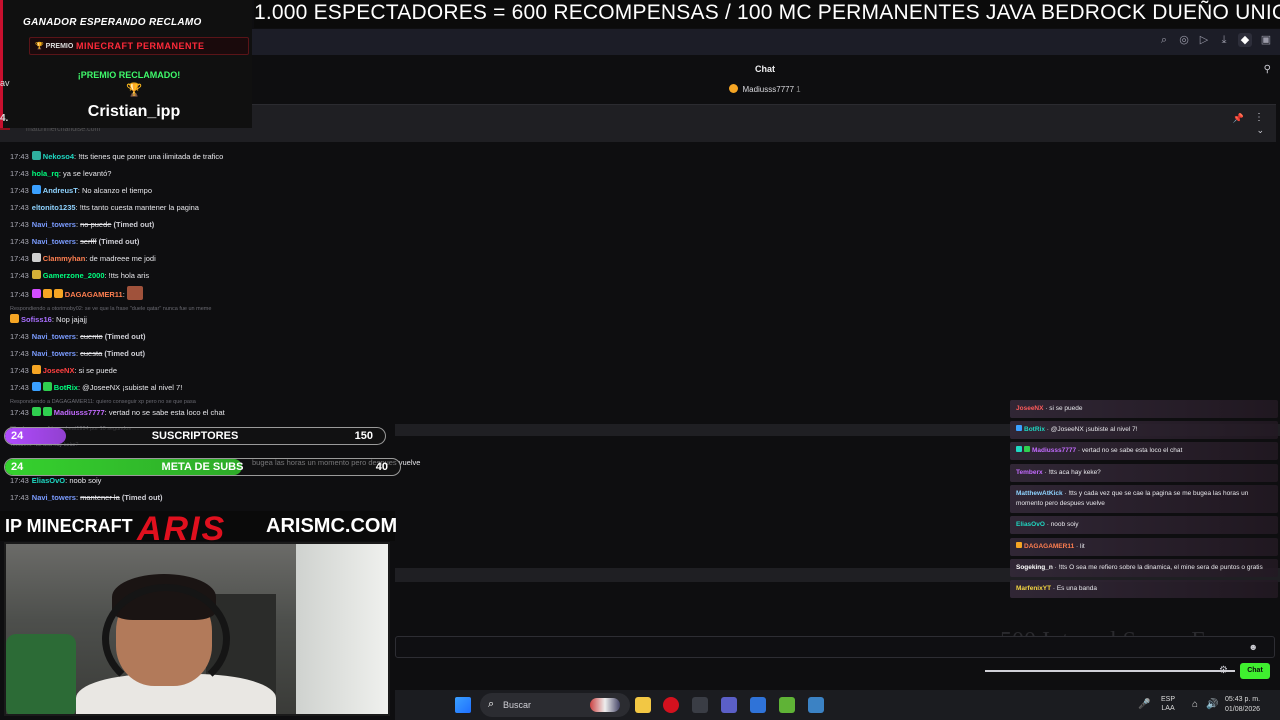 This screenshot has width=1280, height=720. What do you see at coordinates (78, 353) in the screenshot?
I see `chat-message: 17:43 Navi_towers: cuesta (Timed out)` at bounding box center [78, 353].